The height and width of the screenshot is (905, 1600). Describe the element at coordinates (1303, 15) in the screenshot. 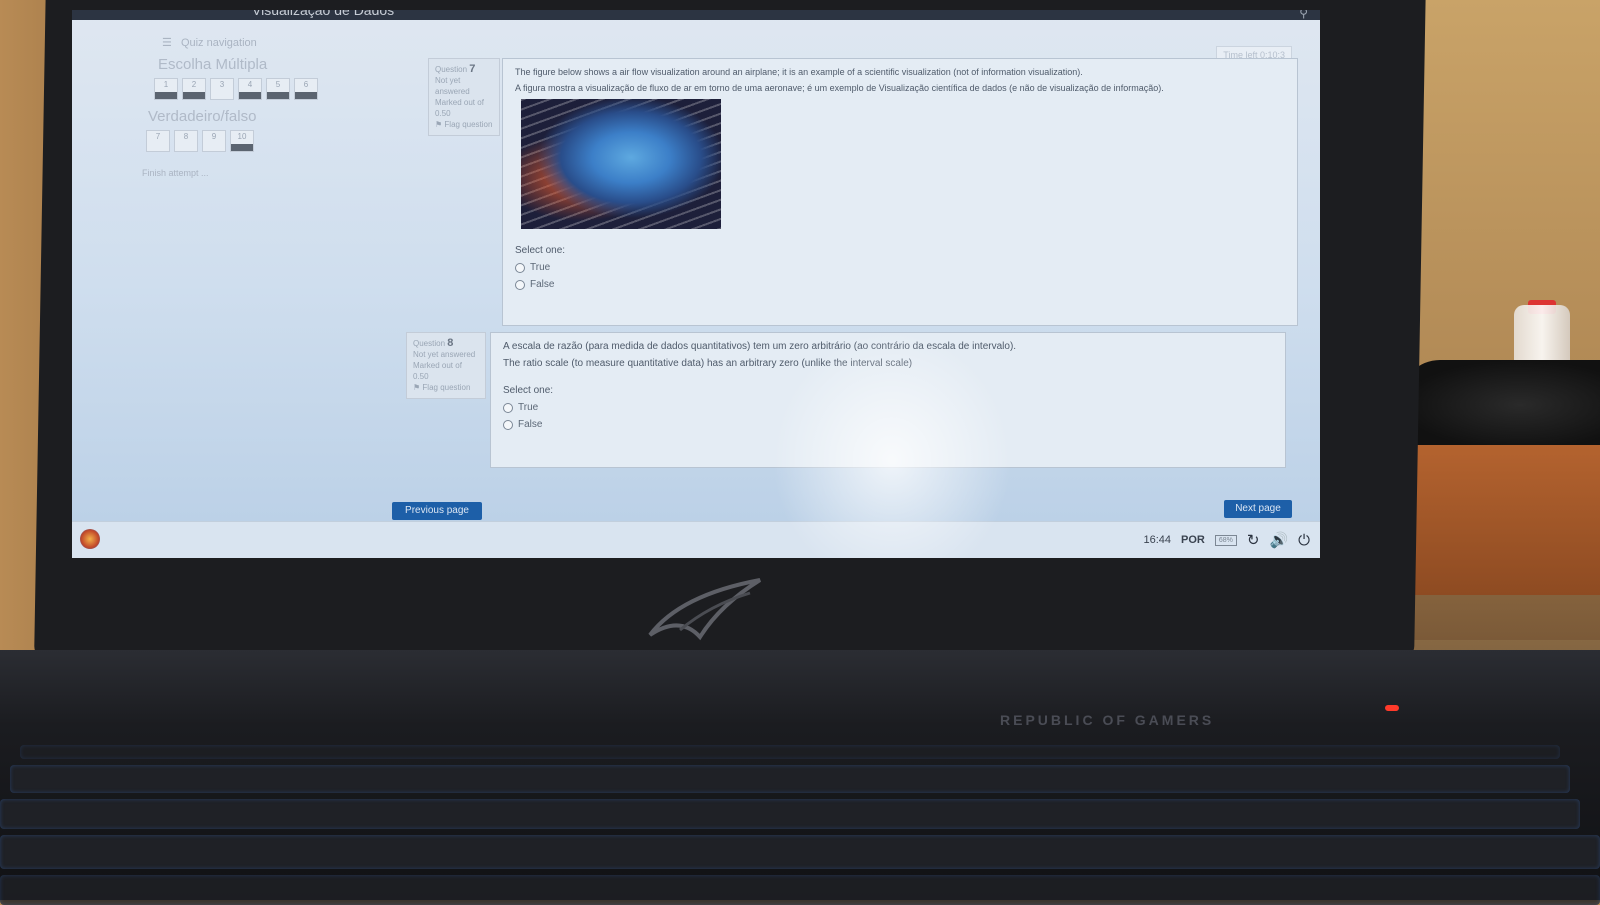

I see `search-icon: ⚲` at that location.